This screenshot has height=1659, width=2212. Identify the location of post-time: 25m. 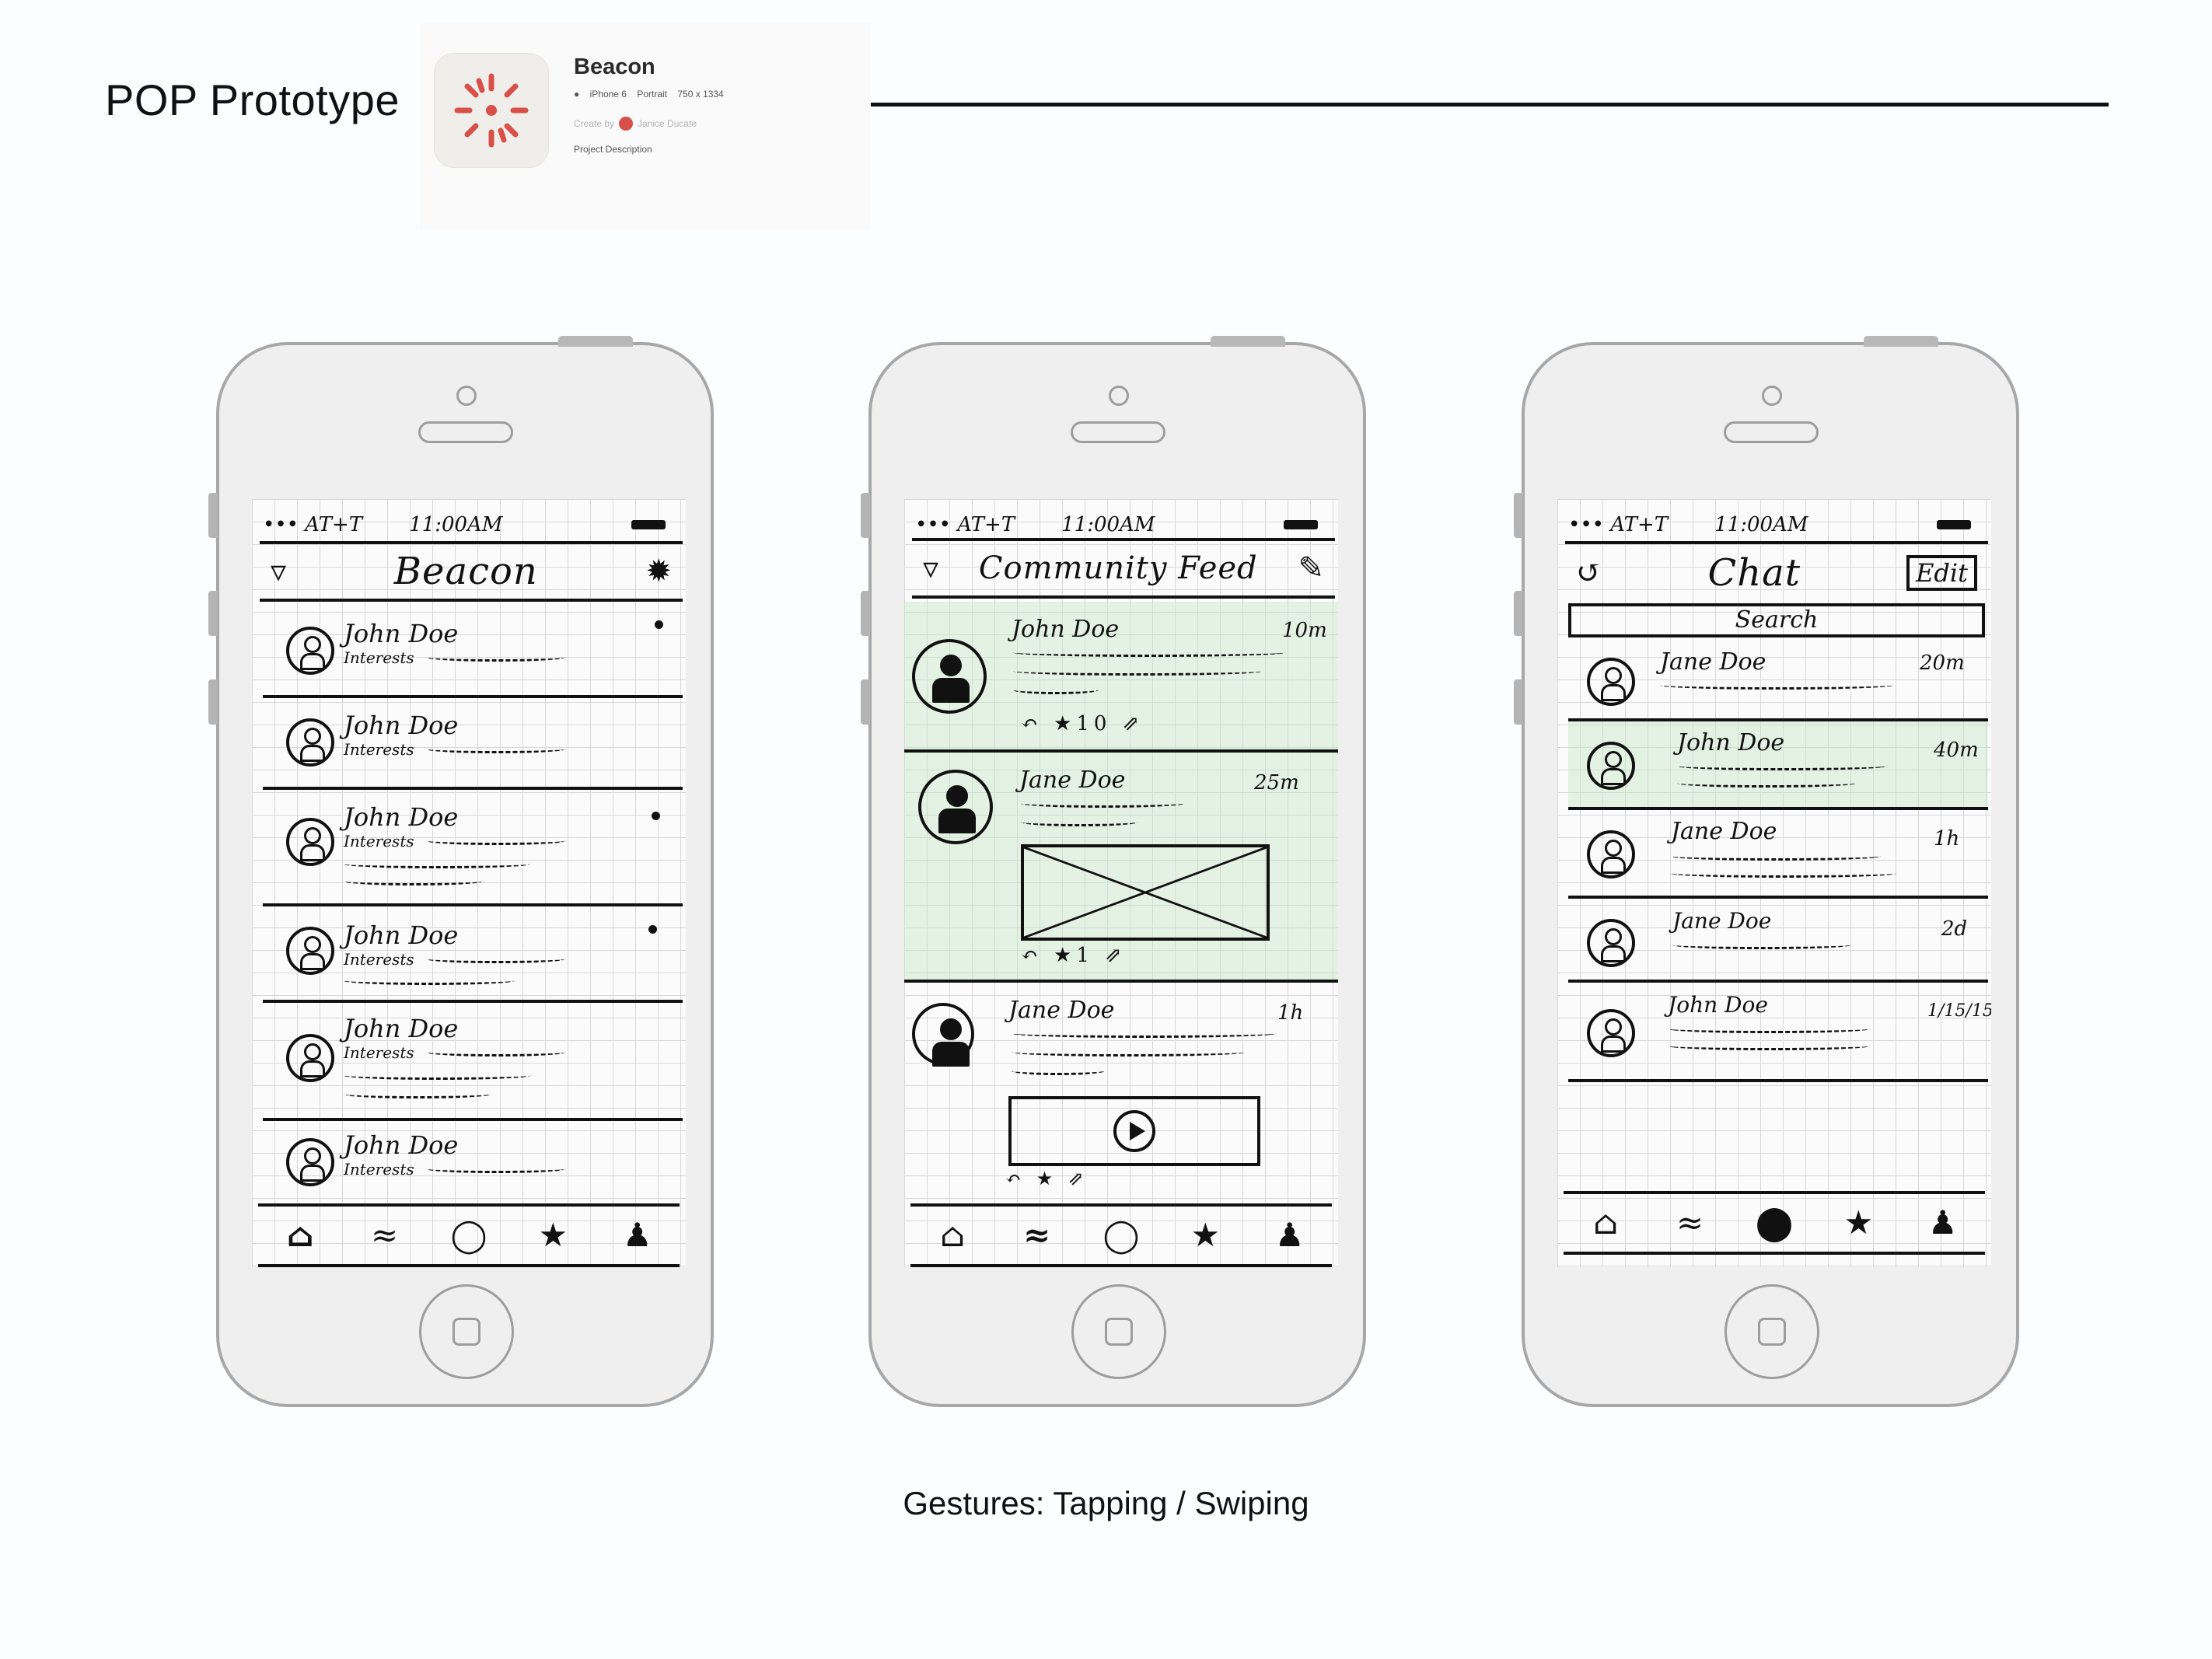
(1276, 783).